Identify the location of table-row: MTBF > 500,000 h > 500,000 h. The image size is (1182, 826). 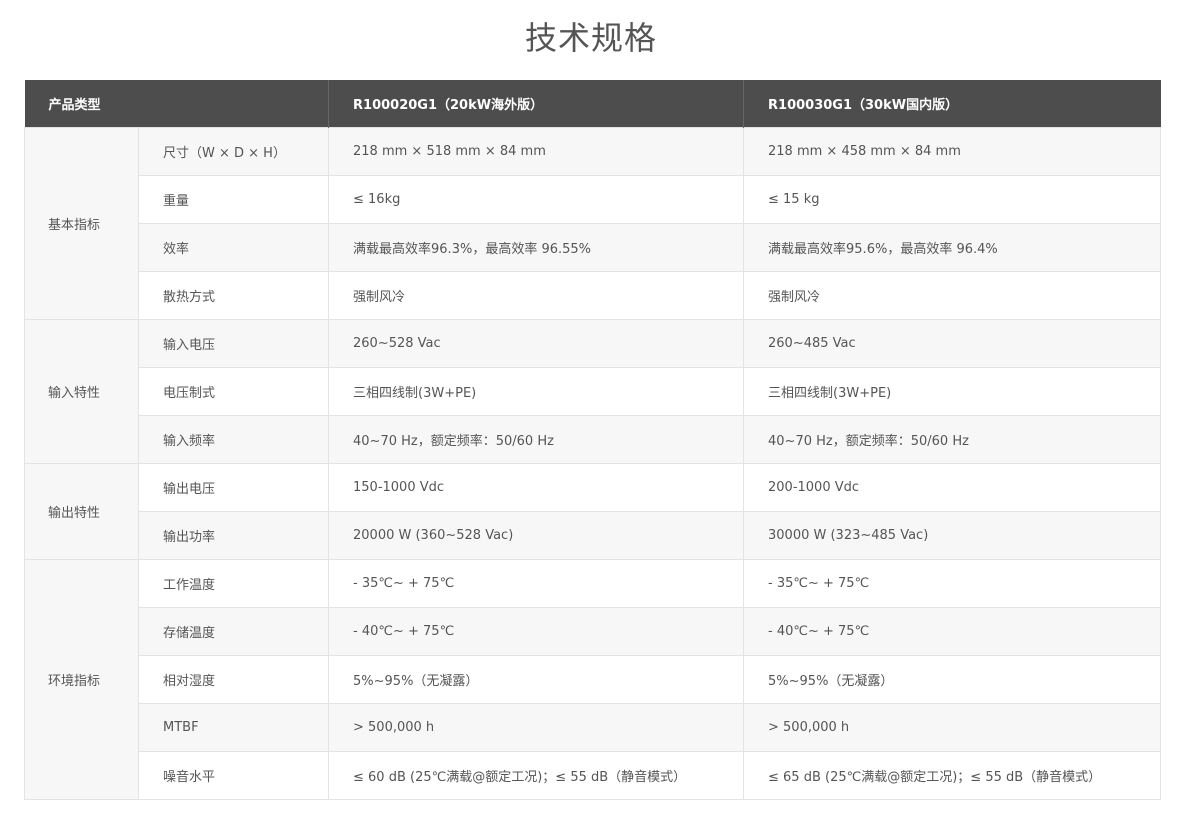
(593, 727).